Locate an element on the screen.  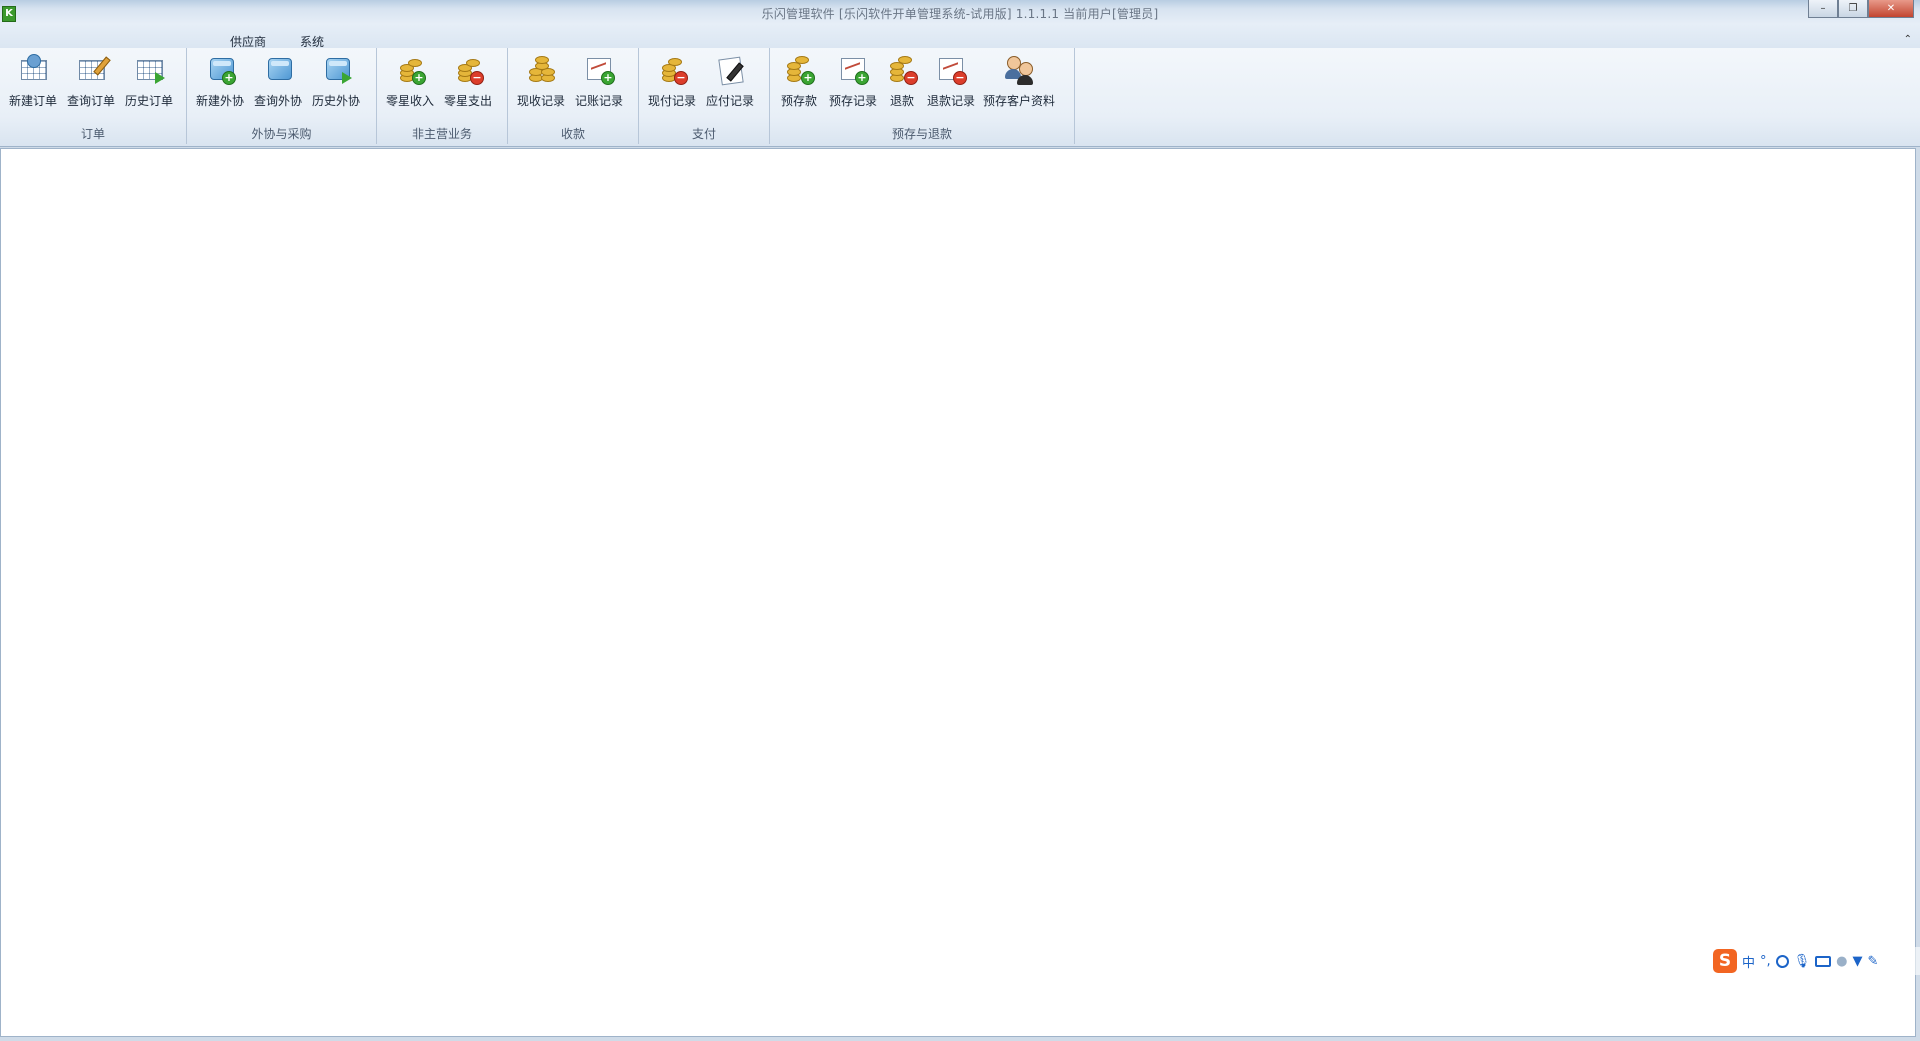
ribbon-group-non-core: + 零星收入 − 零星支出 非主营业务 is located at coordinates (442, 96).